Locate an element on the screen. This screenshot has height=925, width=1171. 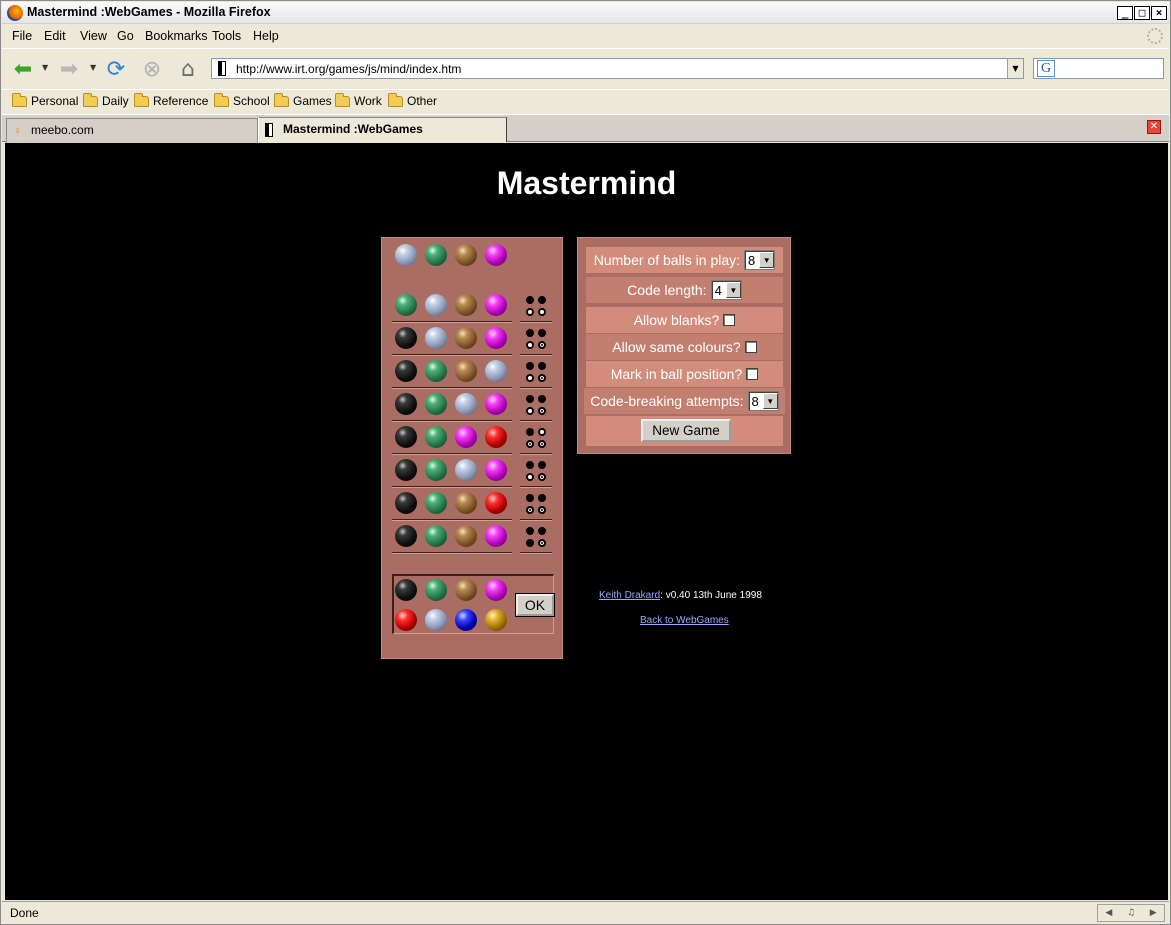
menu-edit: Edit is located at coordinates (55, 36).